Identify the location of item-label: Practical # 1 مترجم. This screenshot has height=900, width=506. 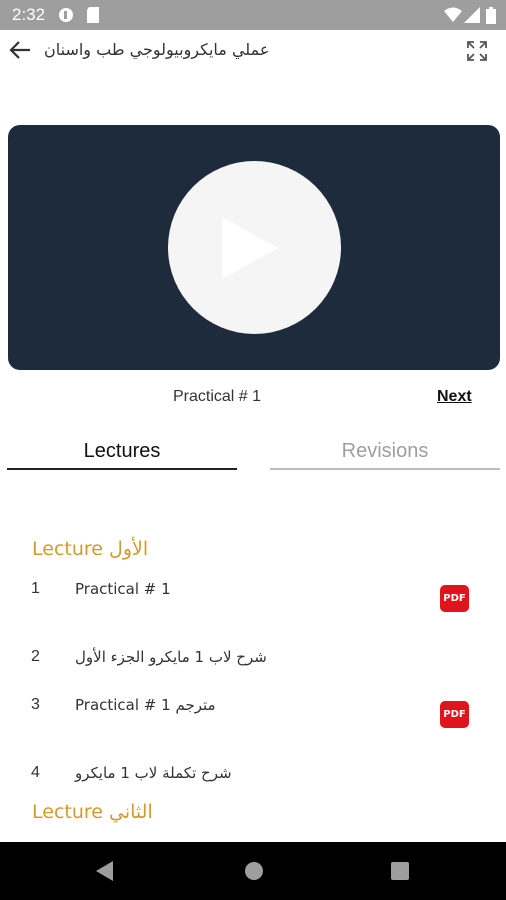
(145, 705).